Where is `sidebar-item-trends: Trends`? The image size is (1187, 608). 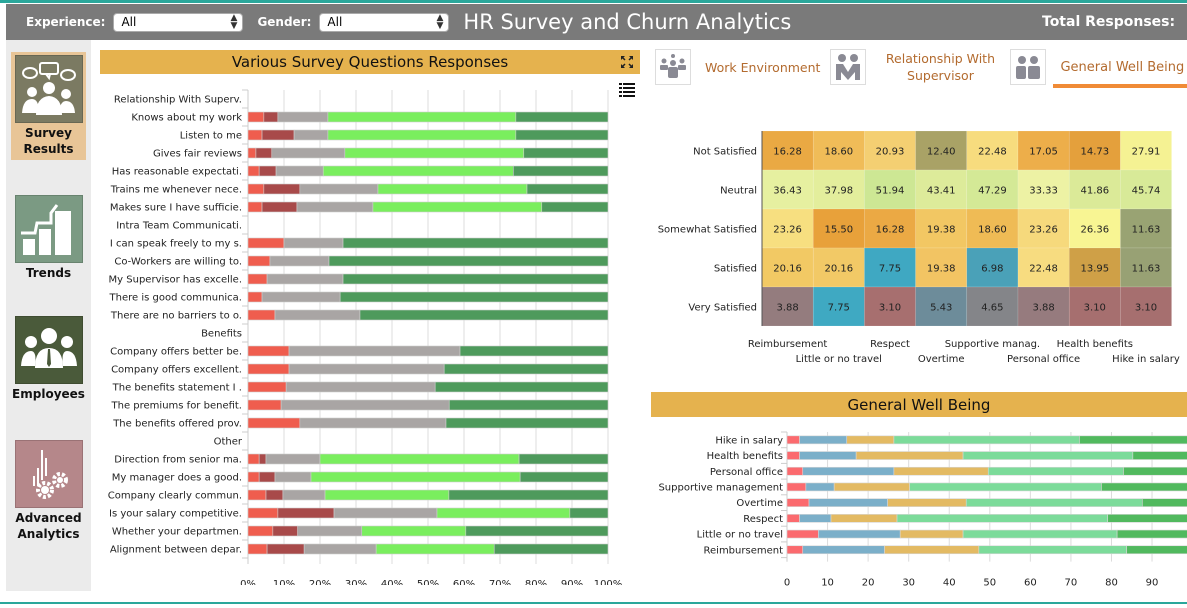
sidebar-item-trends: Trends is located at coordinates (48, 238).